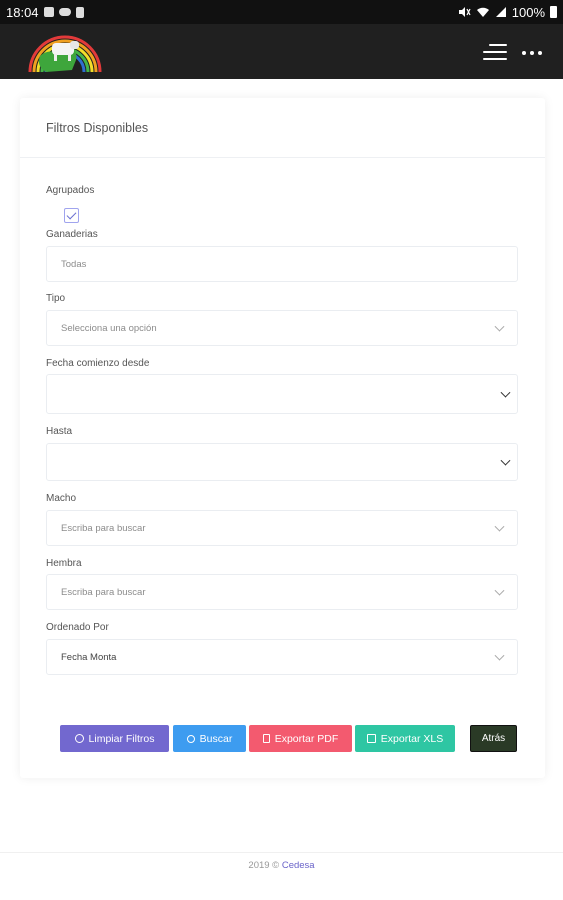 Image resolution: width=563 pixels, height=900 pixels. What do you see at coordinates (282, 462) in the screenshot?
I see `hasta-select` at bounding box center [282, 462].